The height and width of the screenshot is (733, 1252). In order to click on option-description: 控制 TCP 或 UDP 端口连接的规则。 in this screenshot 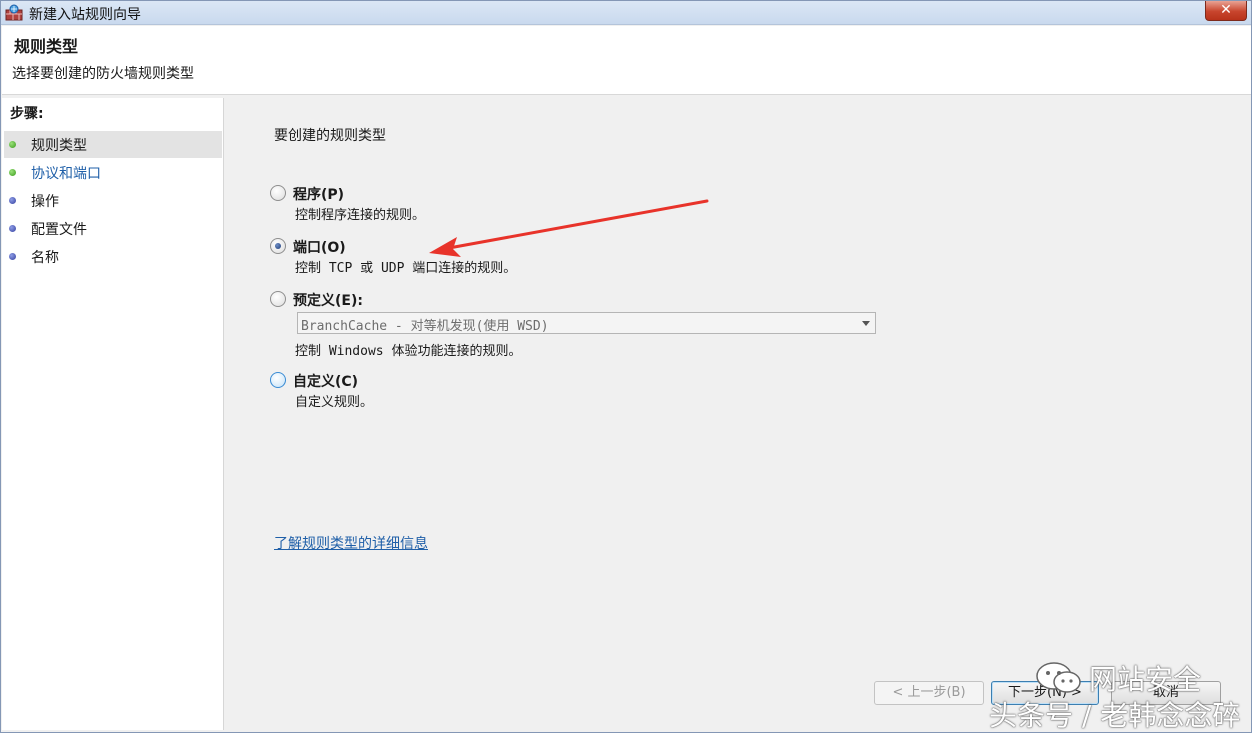, I will do `click(406, 268)`.